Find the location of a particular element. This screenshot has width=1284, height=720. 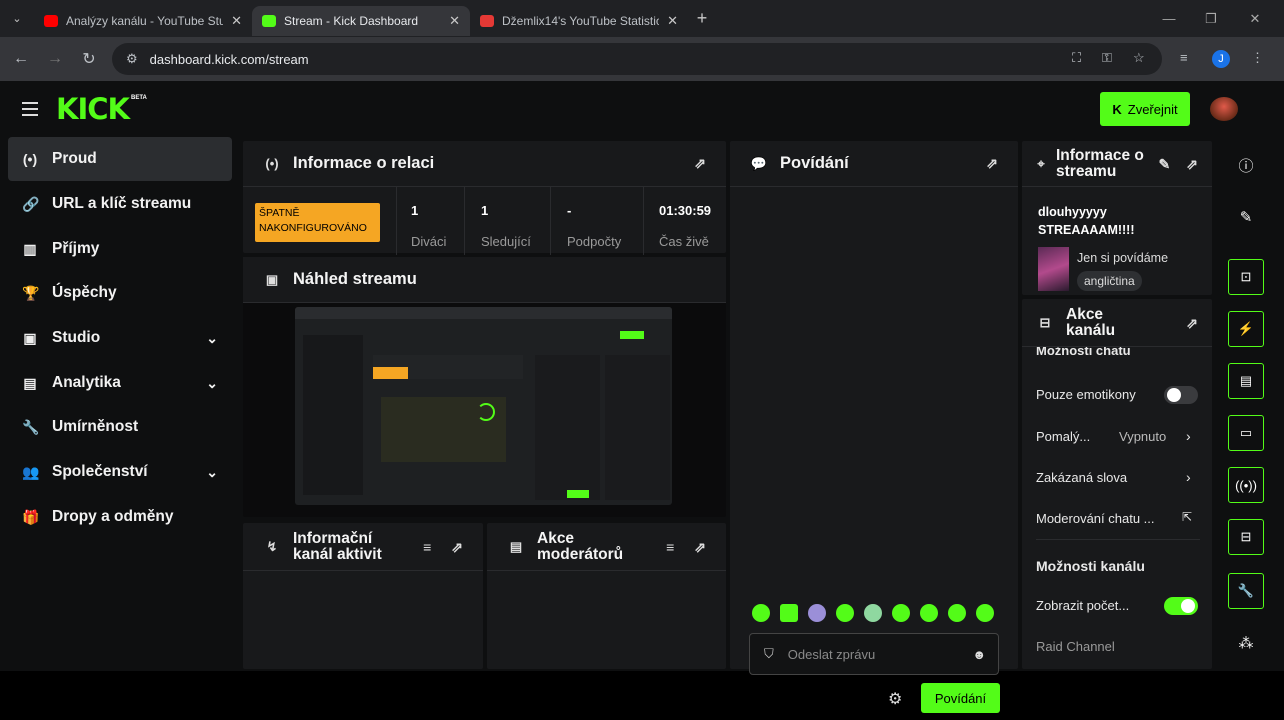

url-text: dashboard.kick.com/stream is located at coordinates (229, 59).